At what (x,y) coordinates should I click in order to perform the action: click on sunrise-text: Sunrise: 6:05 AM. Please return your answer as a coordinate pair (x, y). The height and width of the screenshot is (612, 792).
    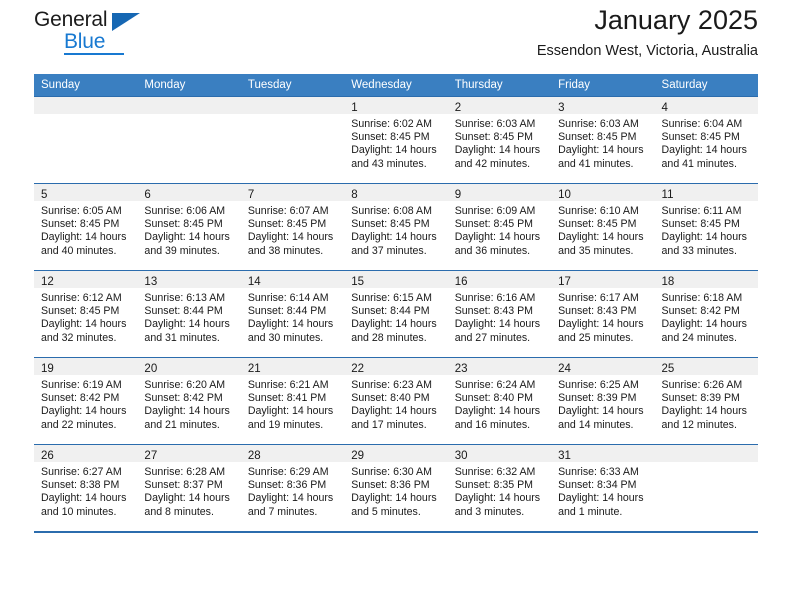
    Looking at the image, I should click on (81, 211).